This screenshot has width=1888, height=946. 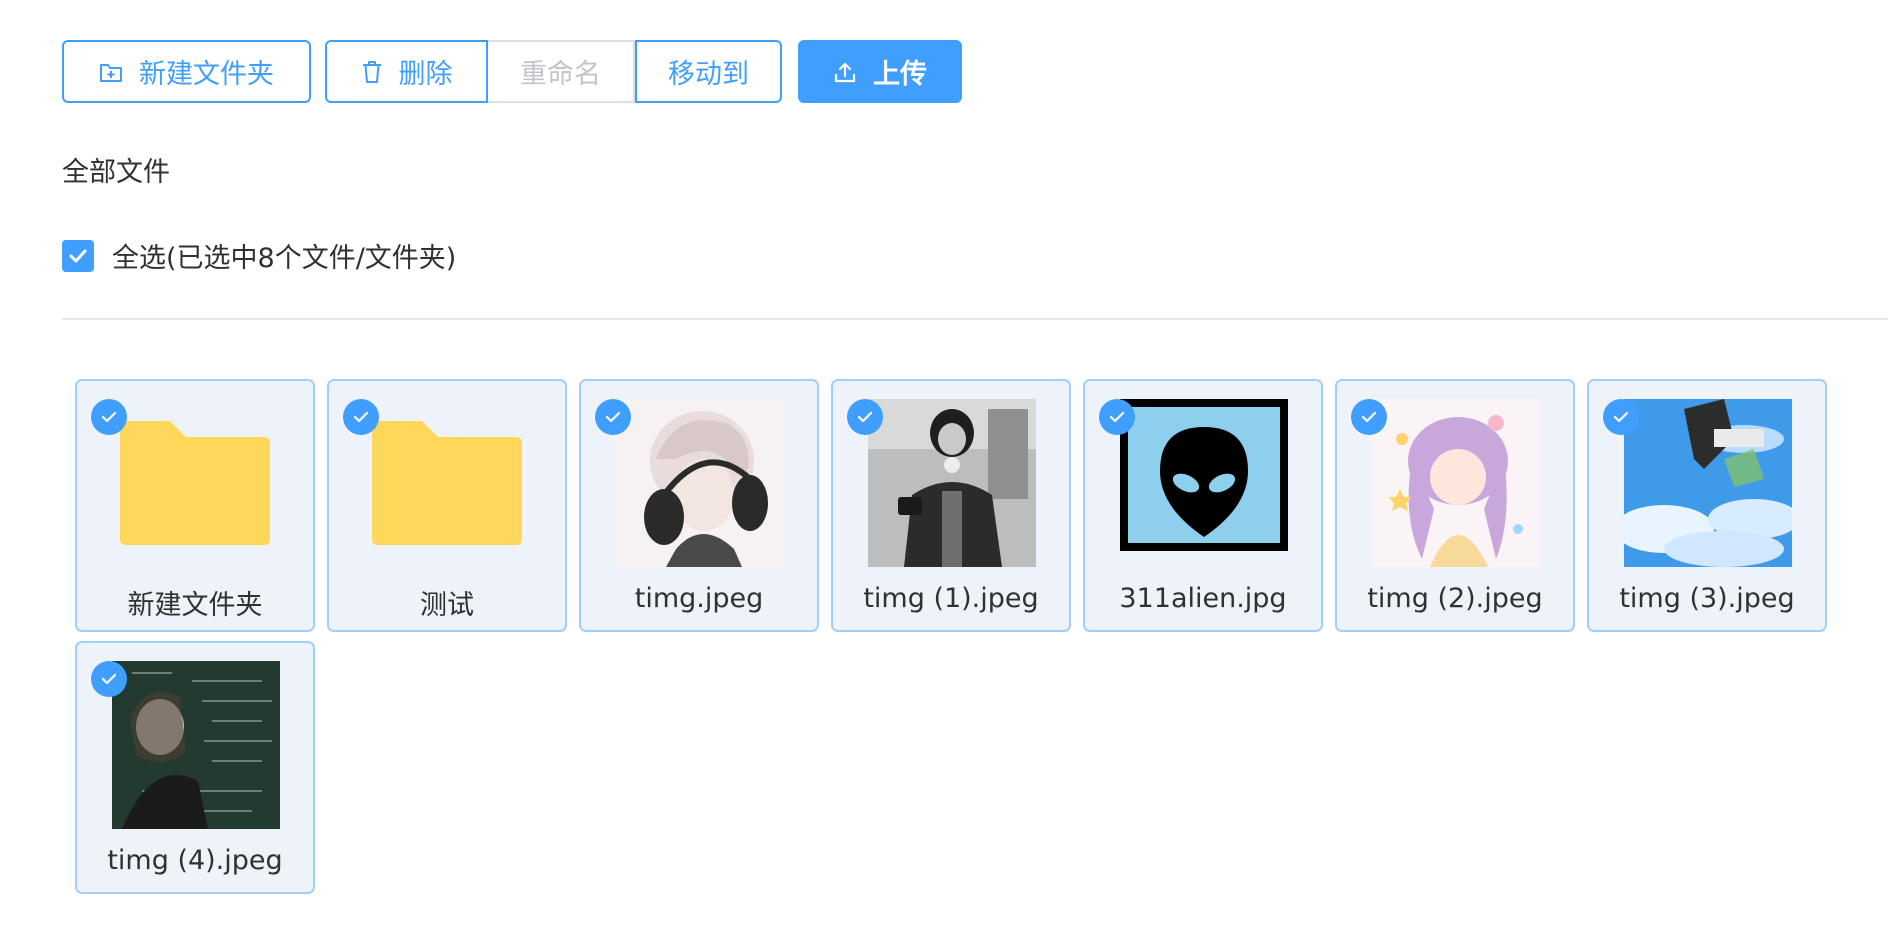 I want to click on select-all-checkbox: 全选(已选中8个文件/文件夹), so click(x=259, y=255).